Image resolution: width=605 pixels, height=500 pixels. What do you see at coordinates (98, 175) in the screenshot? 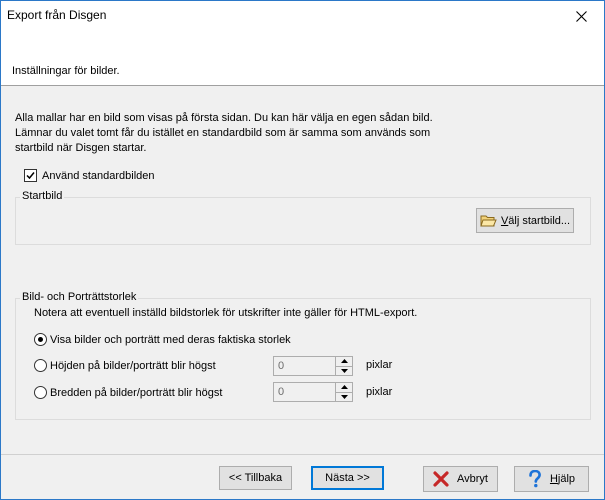
I see `use-default-label: Använd standardbilden` at bounding box center [98, 175].